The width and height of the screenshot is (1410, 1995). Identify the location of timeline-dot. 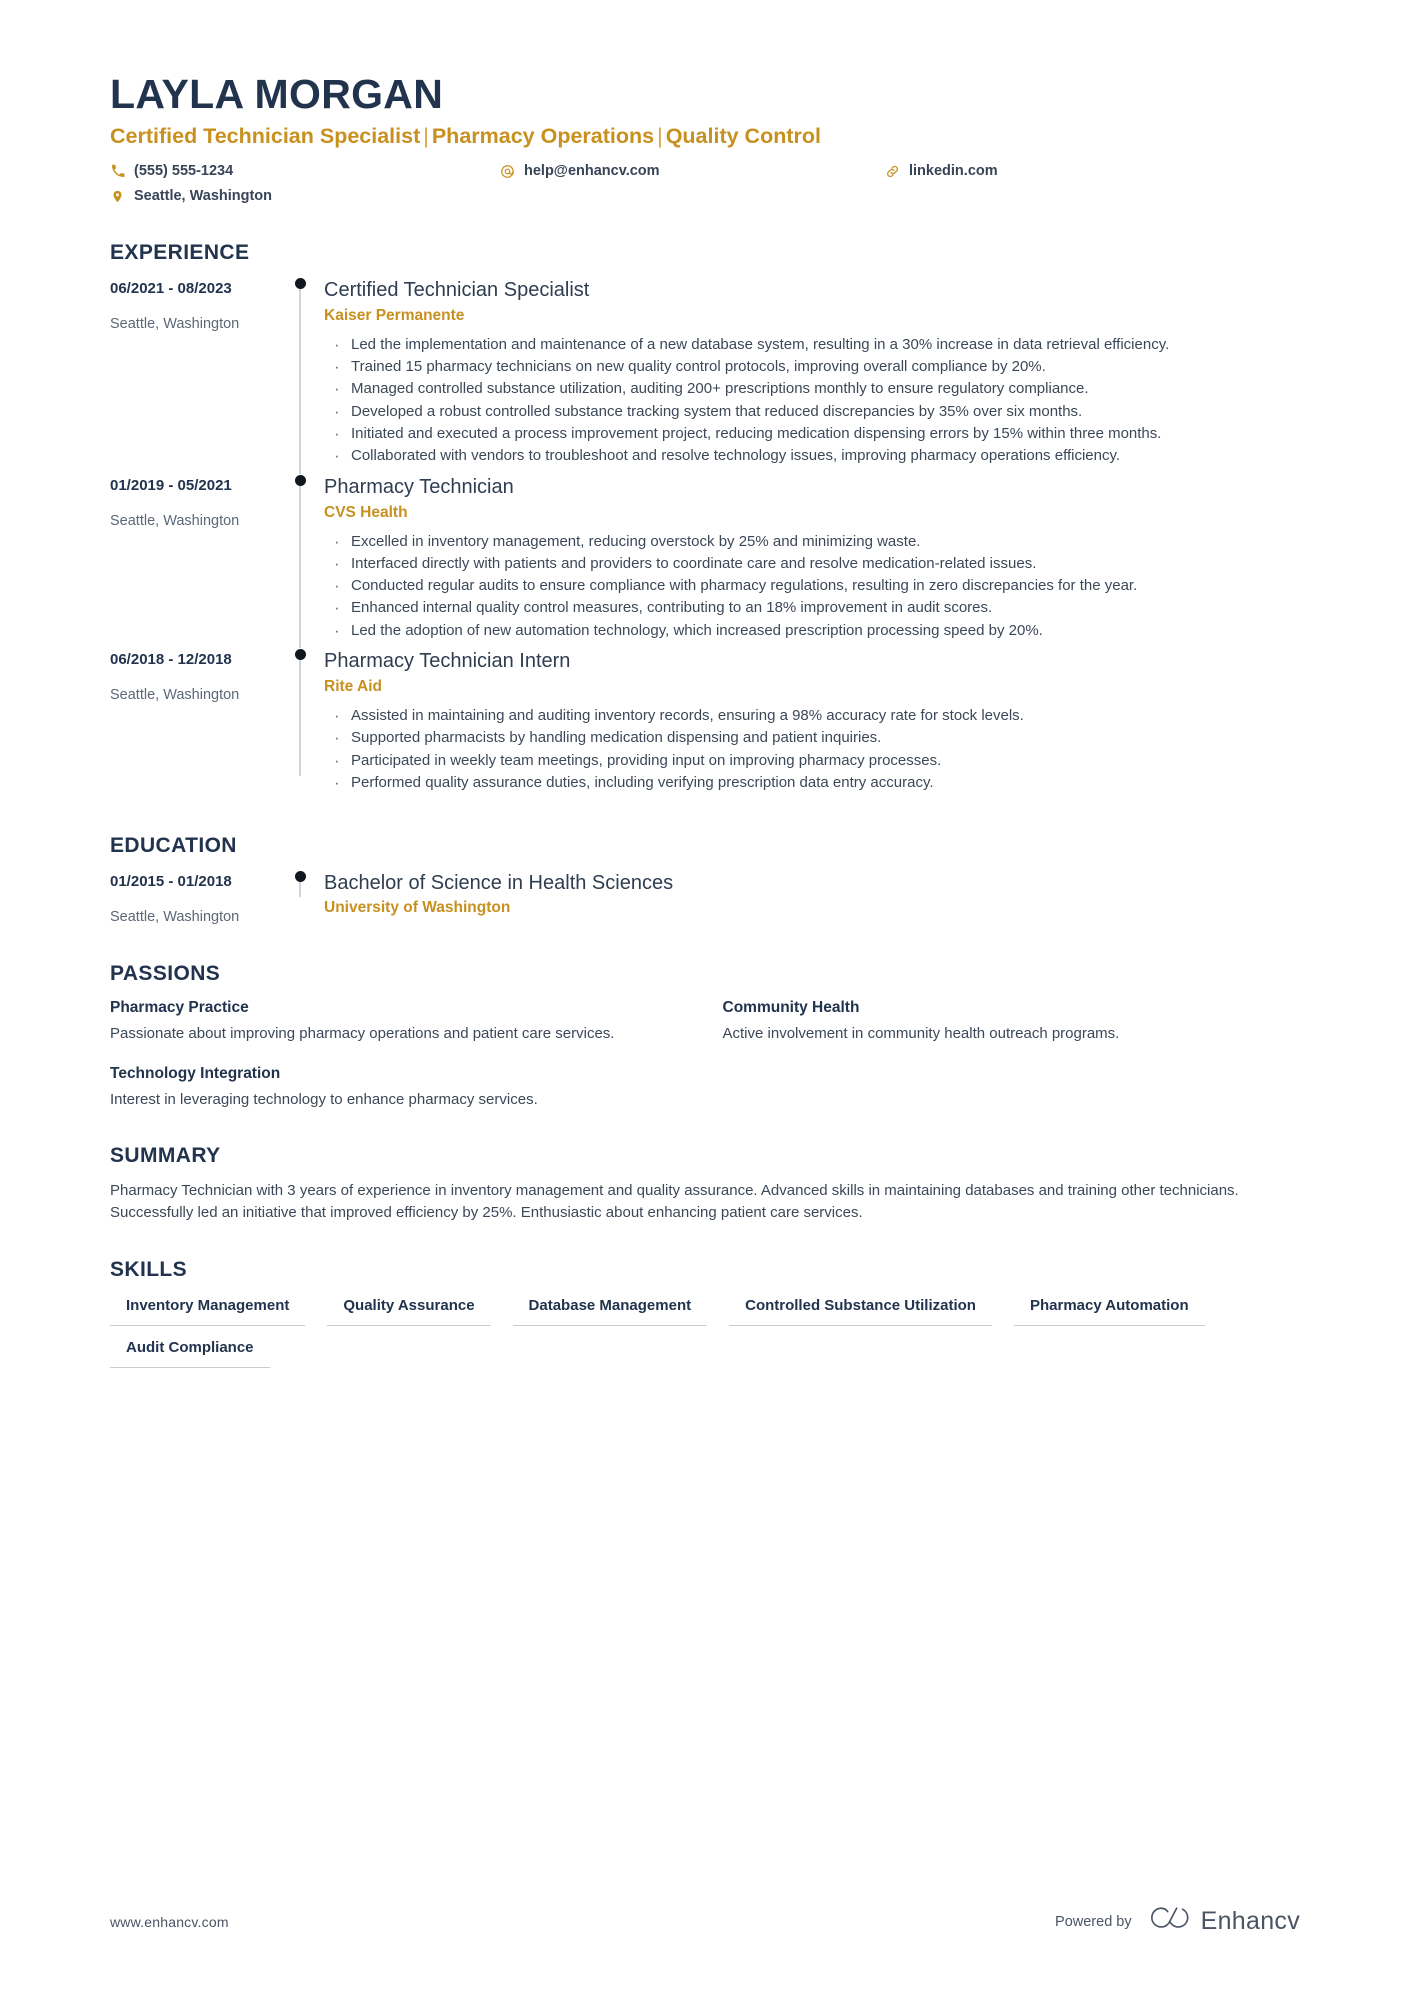
(300, 655).